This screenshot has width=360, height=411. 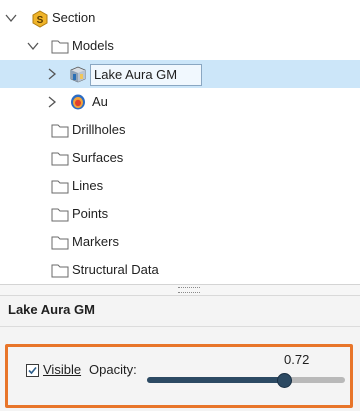 I want to click on divider, so click(x=180, y=326).